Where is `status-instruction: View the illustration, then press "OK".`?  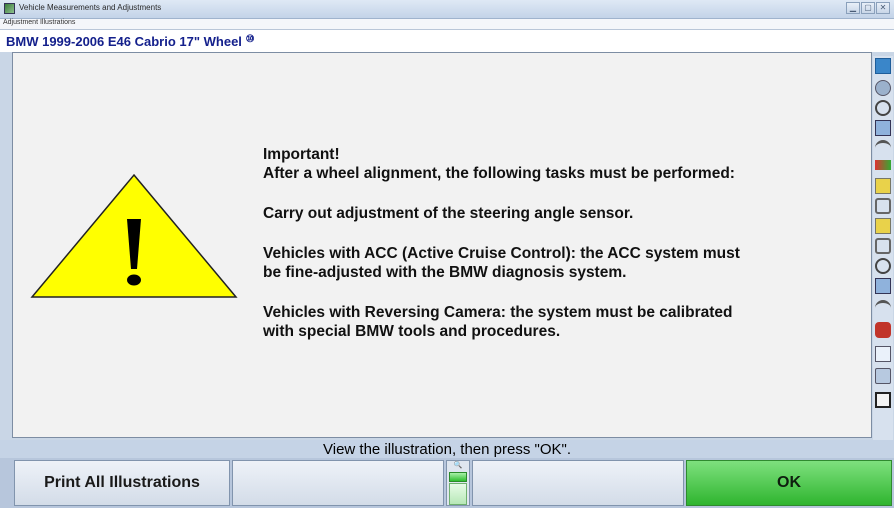 status-instruction: View the illustration, then press "OK". is located at coordinates (447, 449).